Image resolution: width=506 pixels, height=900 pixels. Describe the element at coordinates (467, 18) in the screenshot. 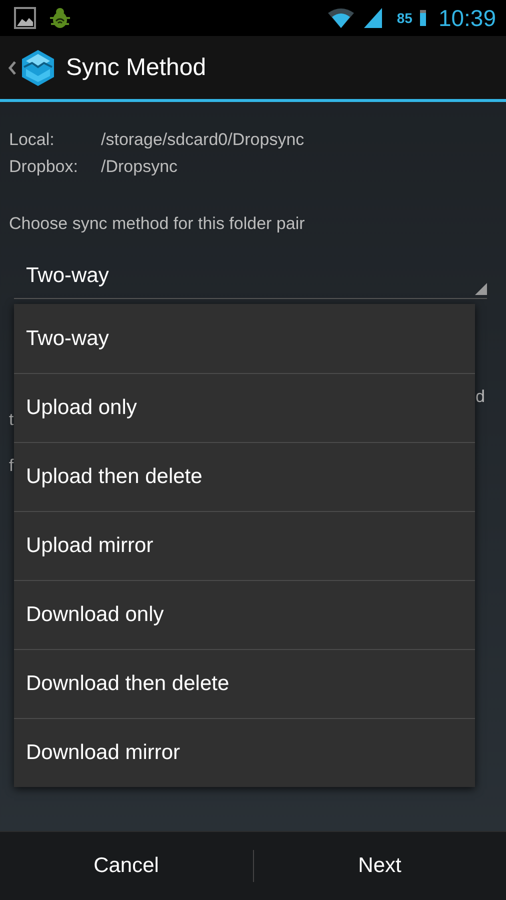

I see `clock: 10:39` at that location.